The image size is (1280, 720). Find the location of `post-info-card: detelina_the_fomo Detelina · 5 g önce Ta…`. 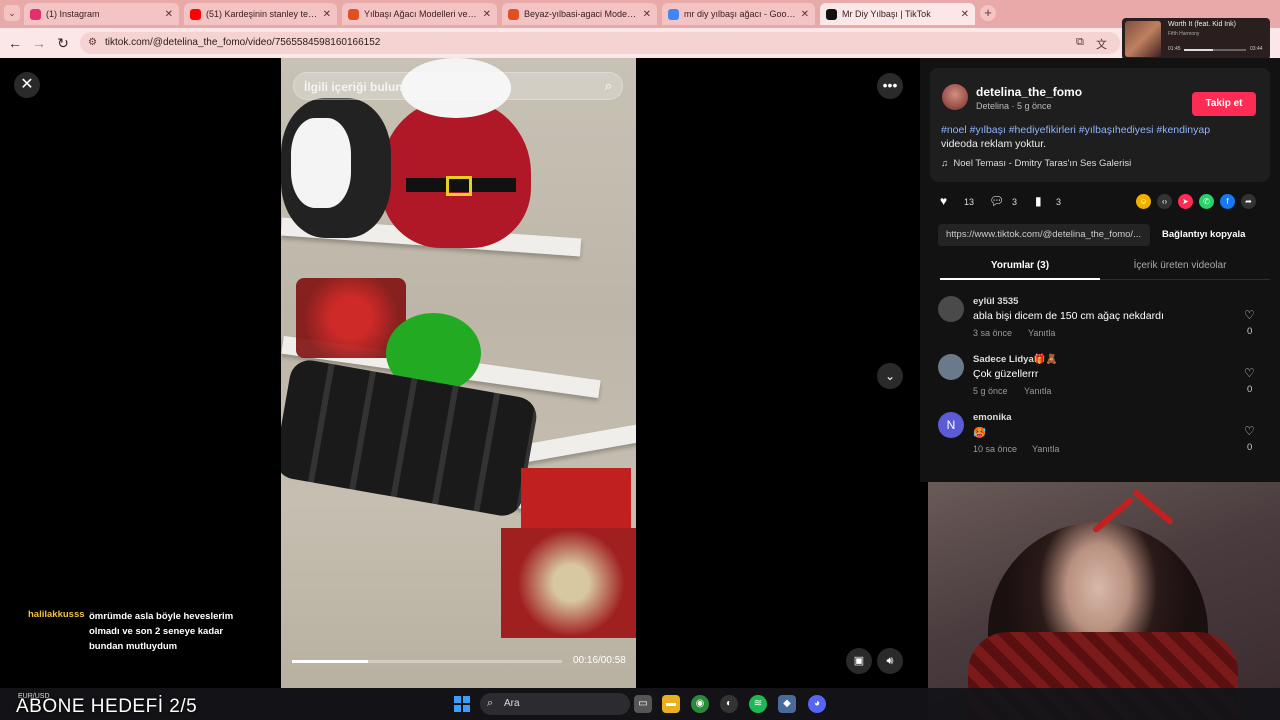

post-info-card: detelina_the_fomo Detelina · 5 g önce Ta… is located at coordinates (1100, 125).